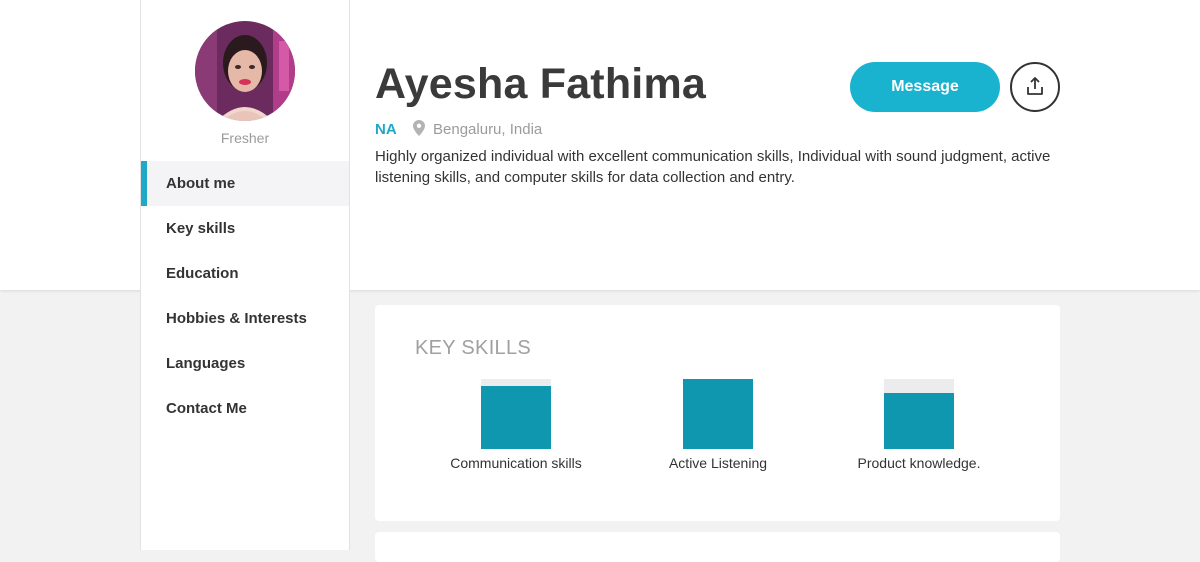 The image size is (1200, 562). Describe the element at coordinates (473, 348) in the screenshot. I see `key-skills-title: KEY SKILLS` at that location.